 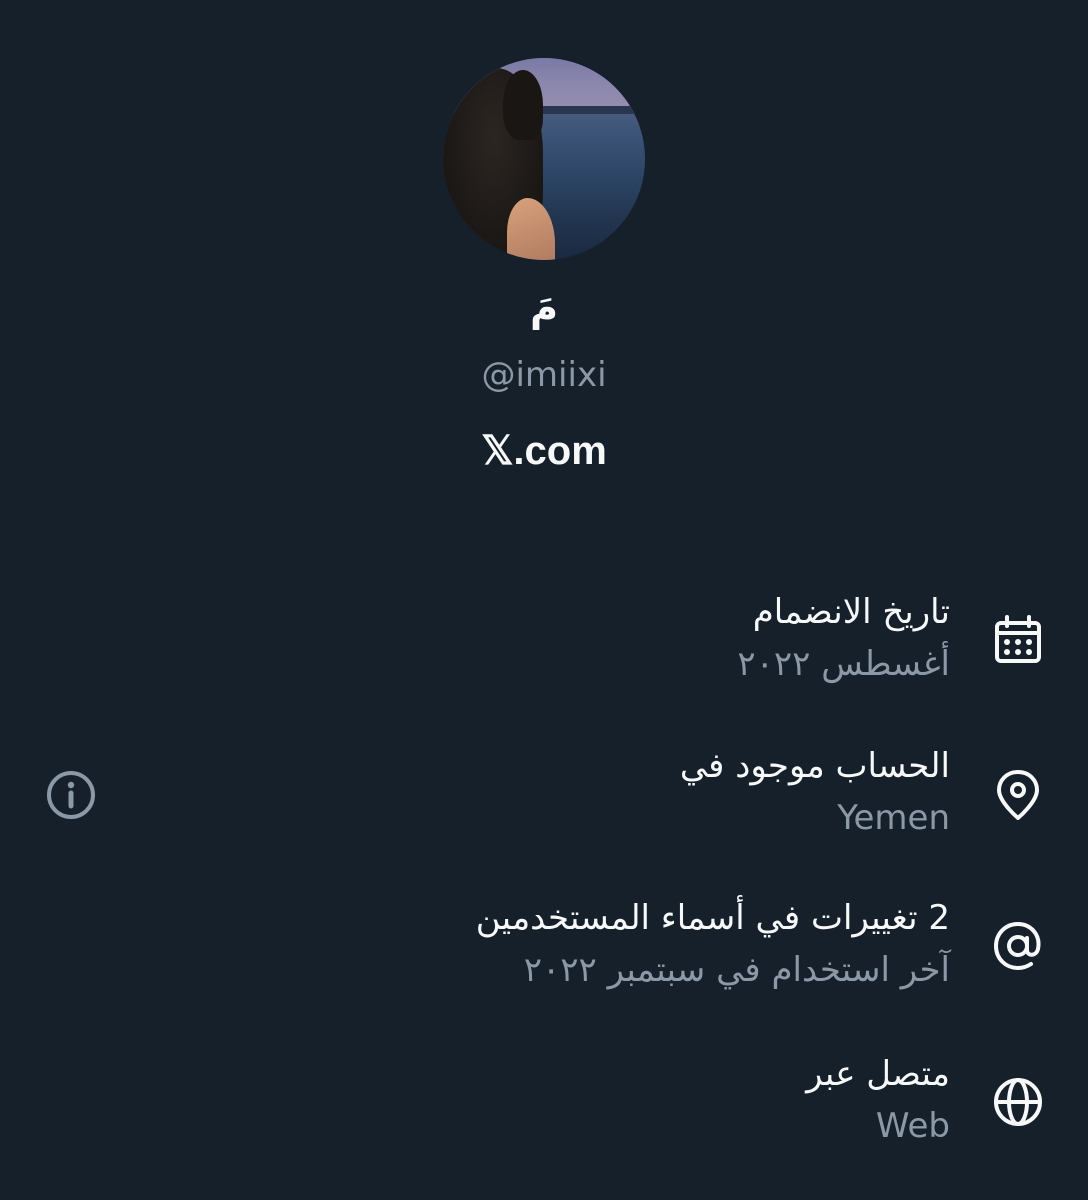 What do you see at coordinates (1018, 795) in the screenshot?
I see `location-pin-icon` at bounding box center [1018, 795].